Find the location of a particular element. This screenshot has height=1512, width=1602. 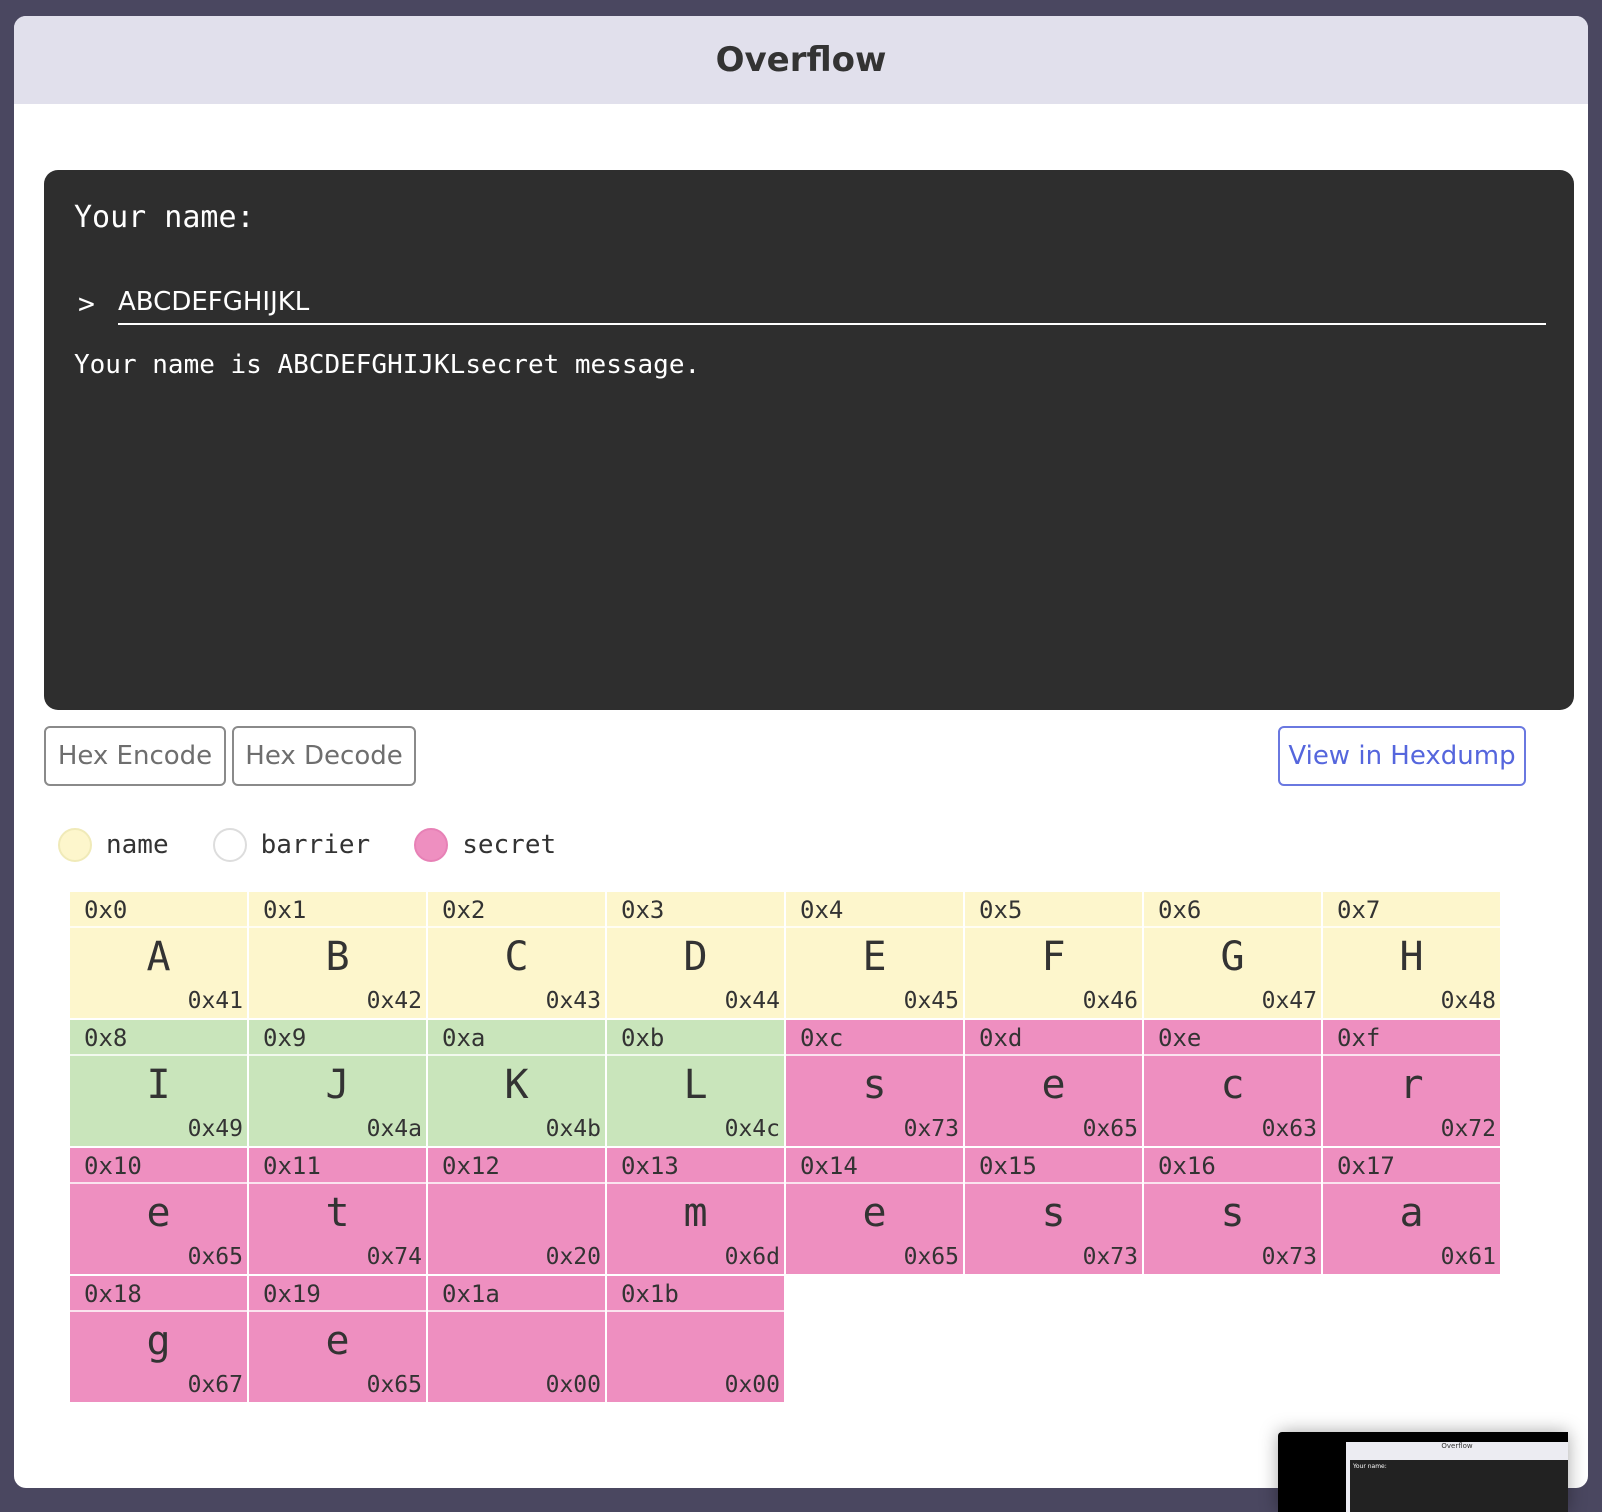

screenshot-thumbnail: Overflow Your name: is located at coordinates (1423, 1472).